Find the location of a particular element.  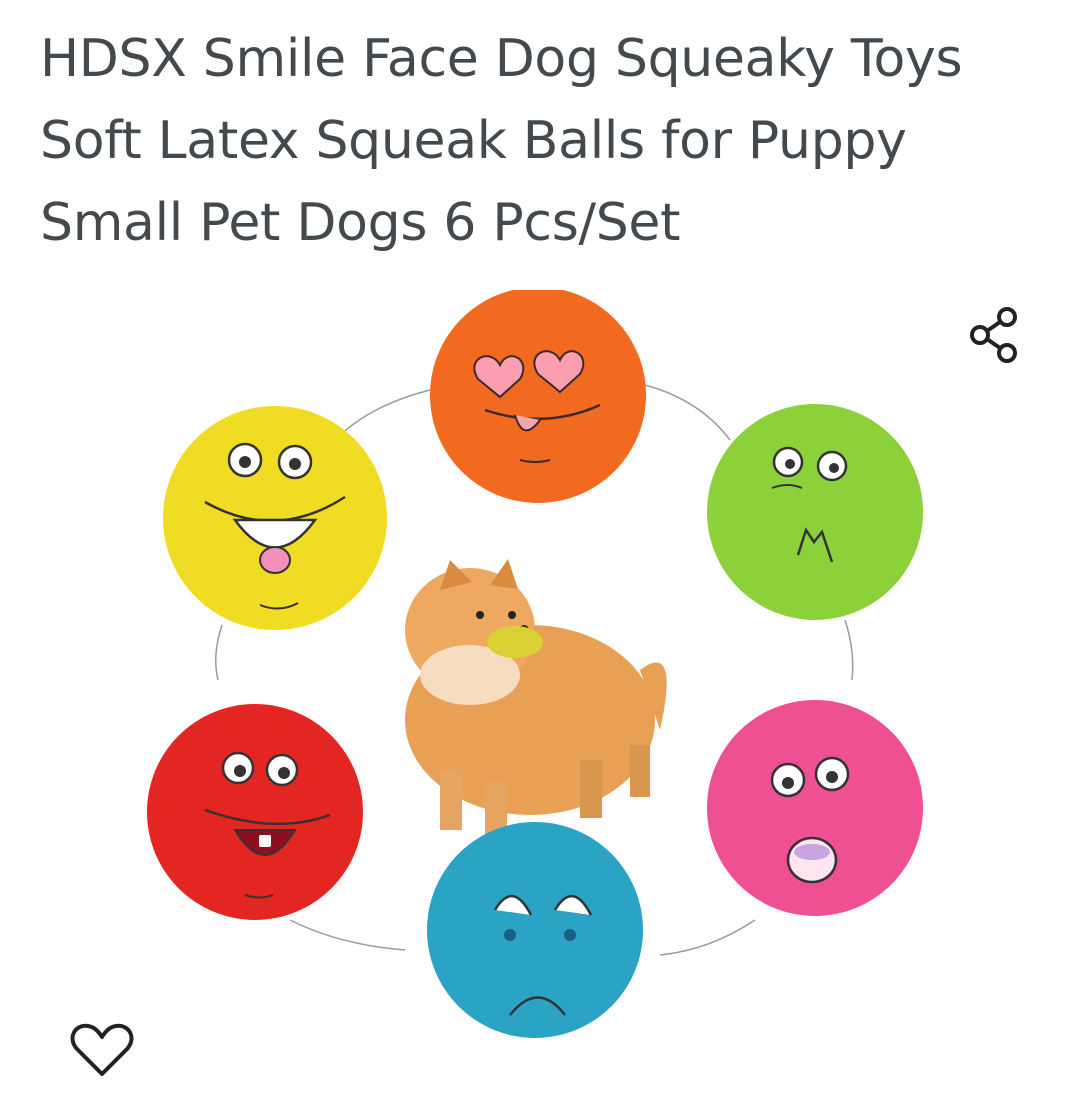

share-button is located at coordinates (995, 335).